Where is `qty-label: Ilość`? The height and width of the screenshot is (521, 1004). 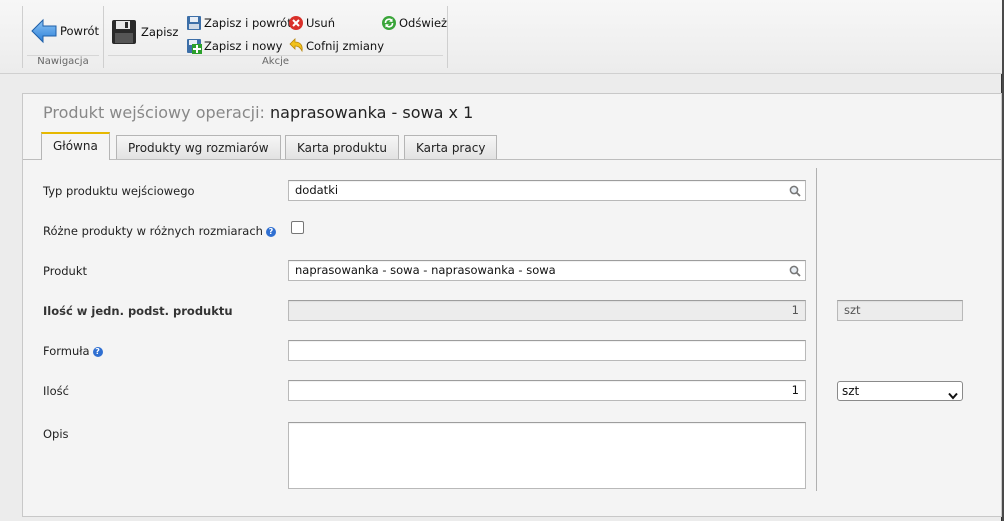 qty-label: Ilość is located at coordinates (56, 391).